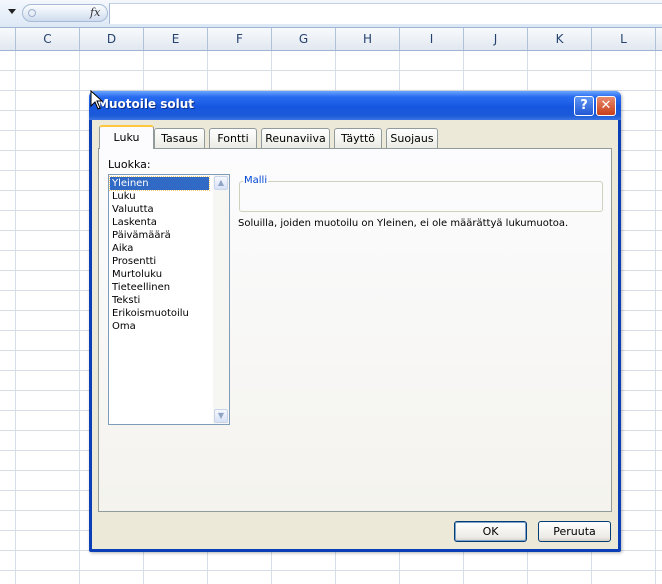 This screenshot has height=584, width=662. What do you see at coordinates (295, 138) in the screenshot?
I see `tab-reunaviiva: Reunaviiva` at bounding box center [295, 138].